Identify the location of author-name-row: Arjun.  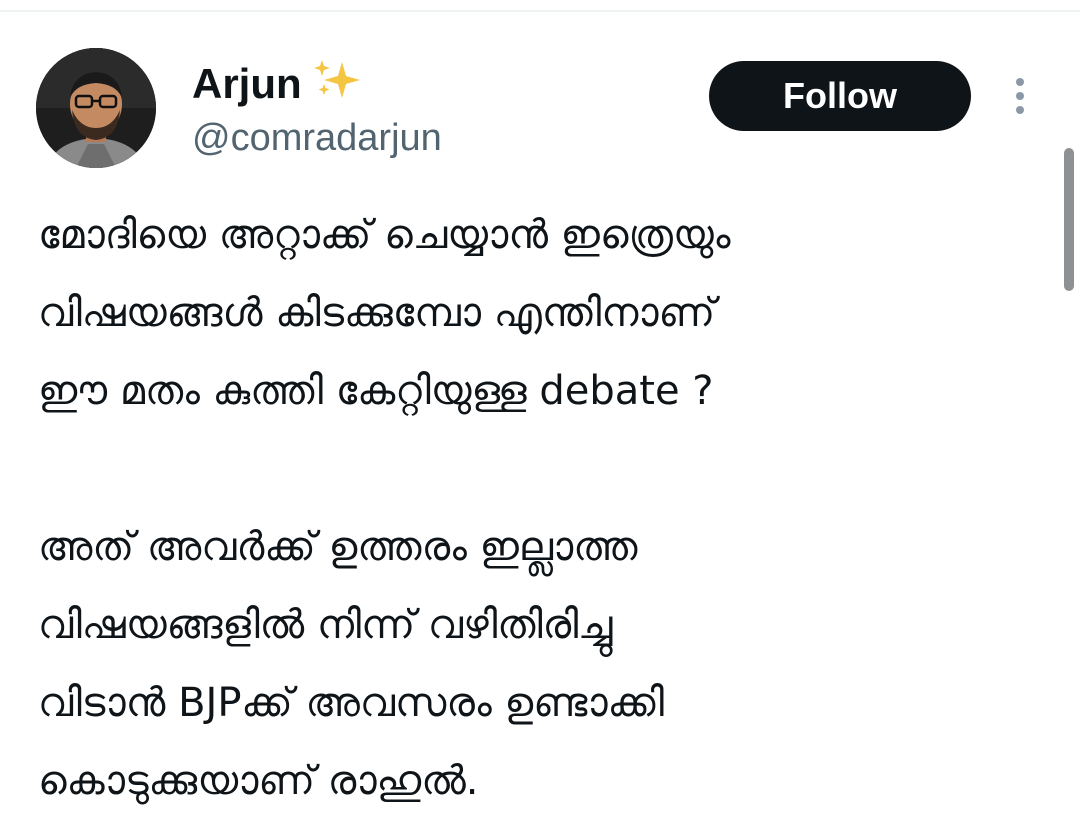
(278, 84).